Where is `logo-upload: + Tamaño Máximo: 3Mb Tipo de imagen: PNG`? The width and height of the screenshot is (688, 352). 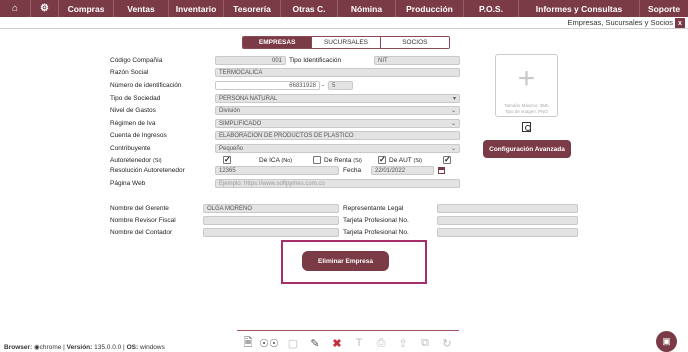 logo-upload: + Tamaño Máximo: 3Mb Tipo de imagen: PNG is located at coordinates (526, 85).